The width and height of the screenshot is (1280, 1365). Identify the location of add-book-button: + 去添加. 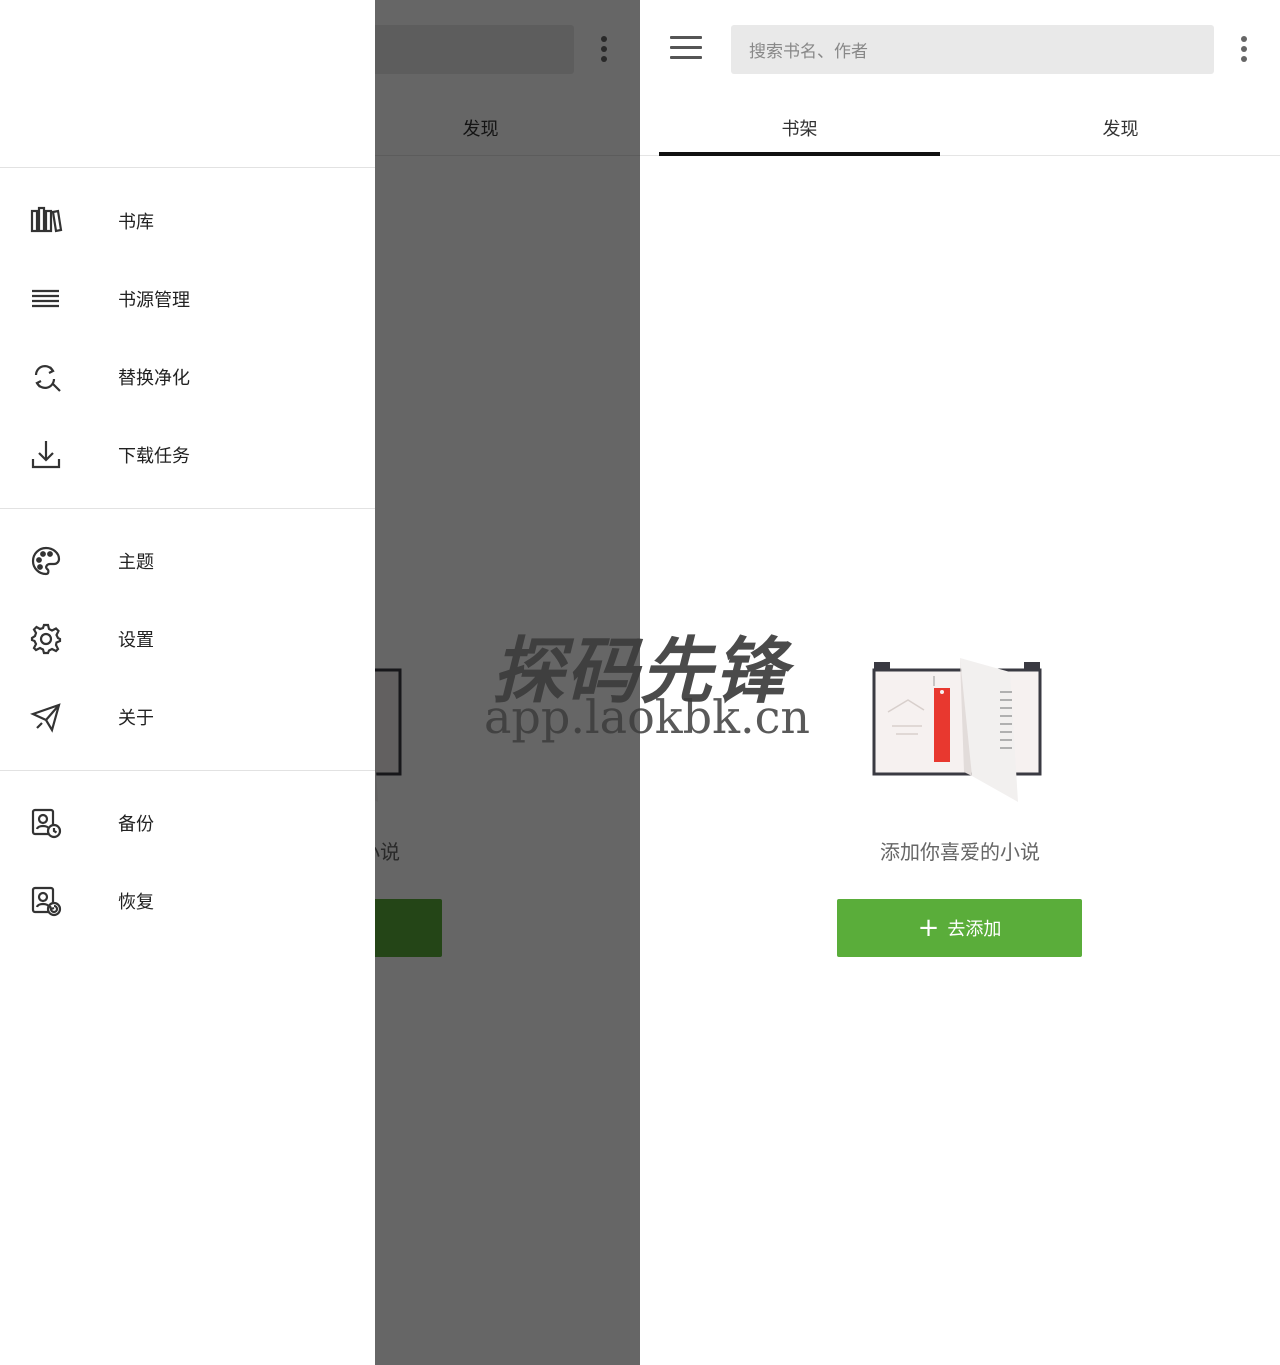
(959, 928).